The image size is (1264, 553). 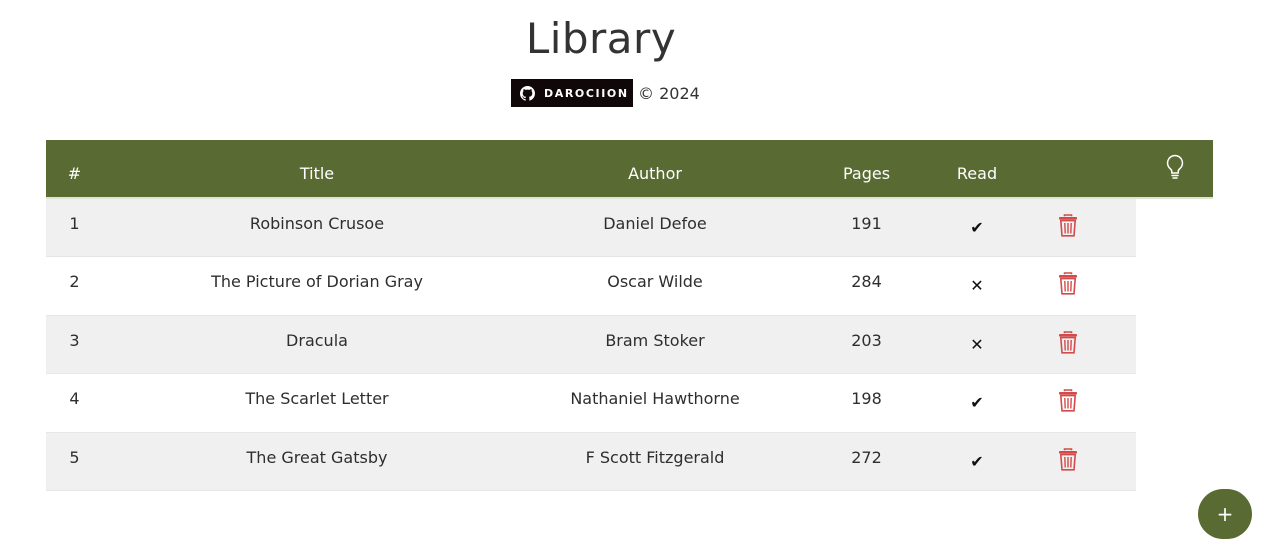 I want to click on table-row: 3 Dracula Bram Stoker 203 ✕, so click(x=629, y=344).